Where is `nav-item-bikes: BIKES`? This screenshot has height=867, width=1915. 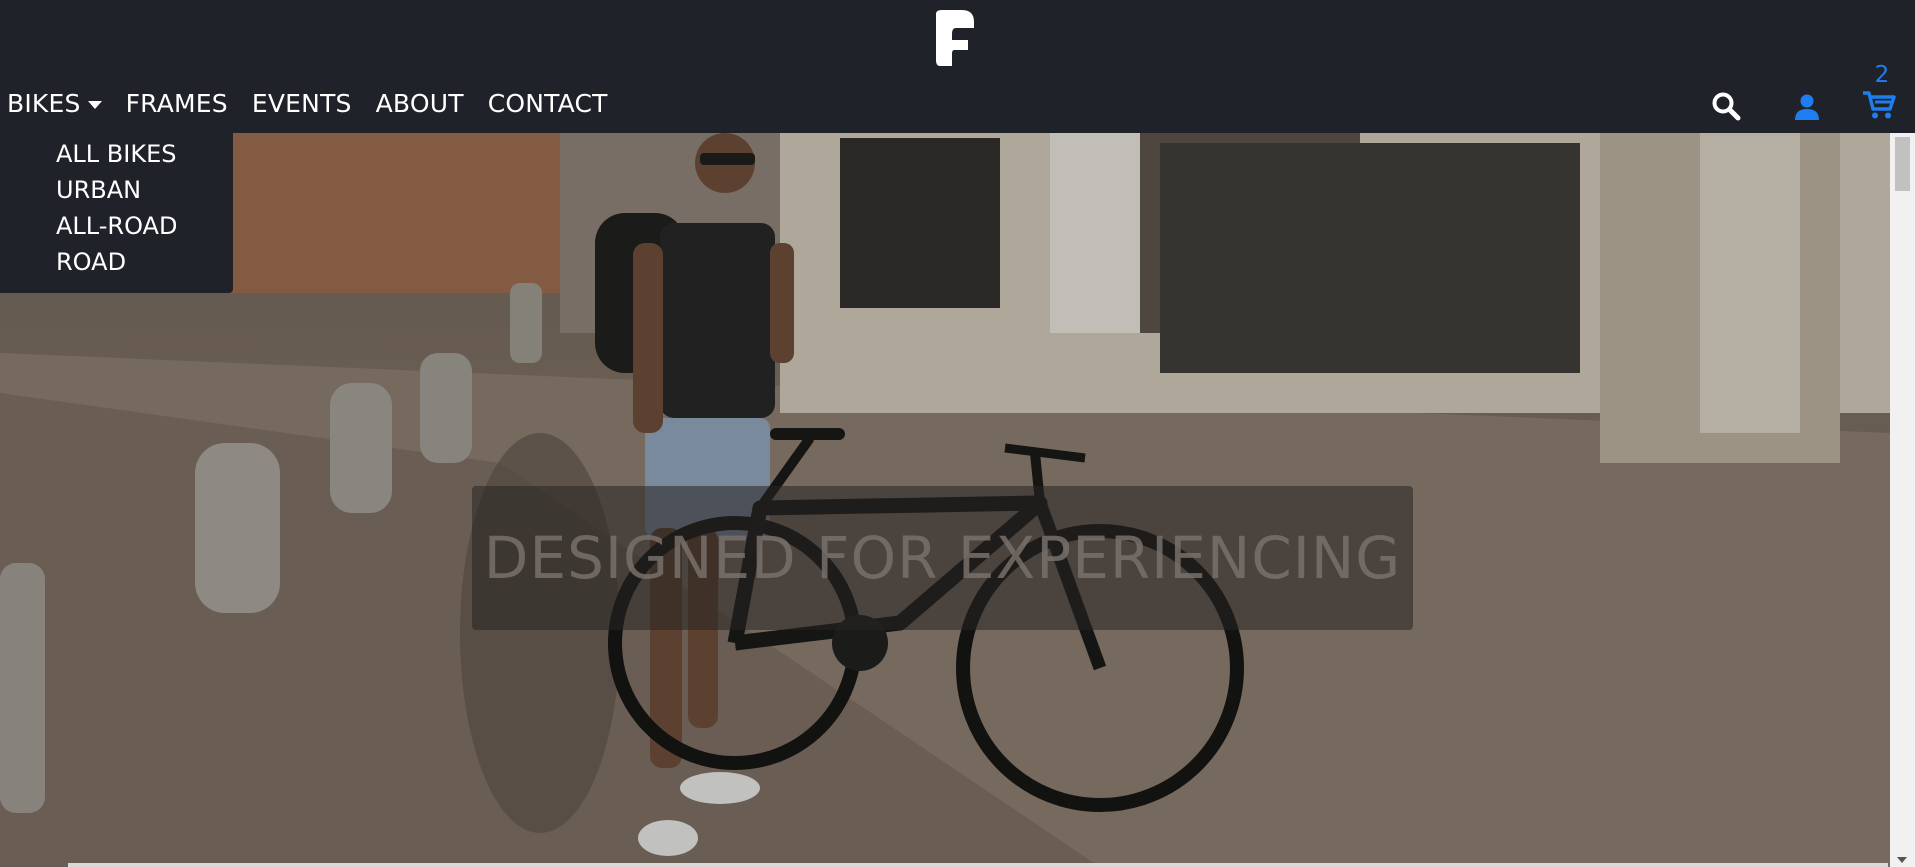 nav-item-bikes: BIKES is located at coordinates (57, 104).